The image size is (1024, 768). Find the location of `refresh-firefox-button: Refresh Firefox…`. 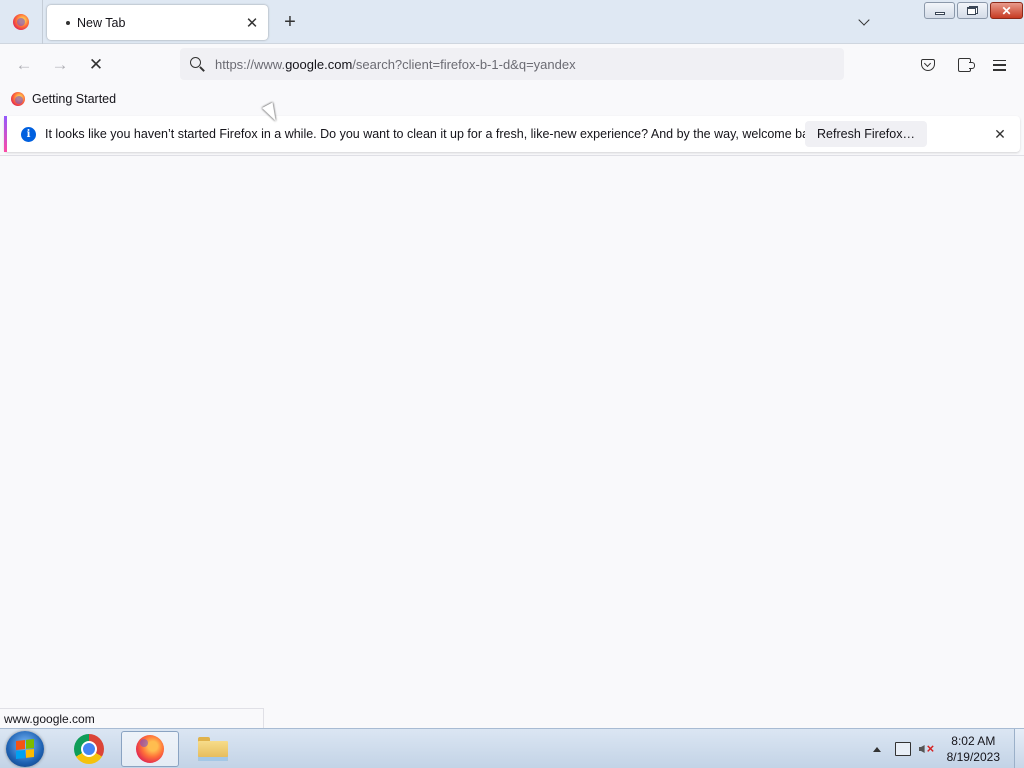

refresh-firefox-button: Refresh Firefox… is located at coordinates (866, 134).